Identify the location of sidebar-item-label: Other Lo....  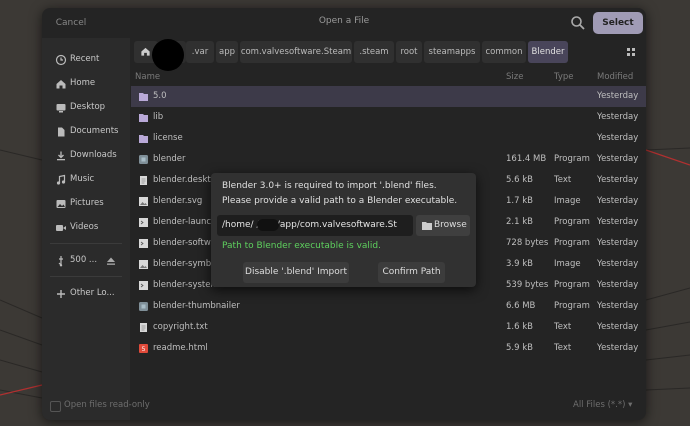
(92, 293).